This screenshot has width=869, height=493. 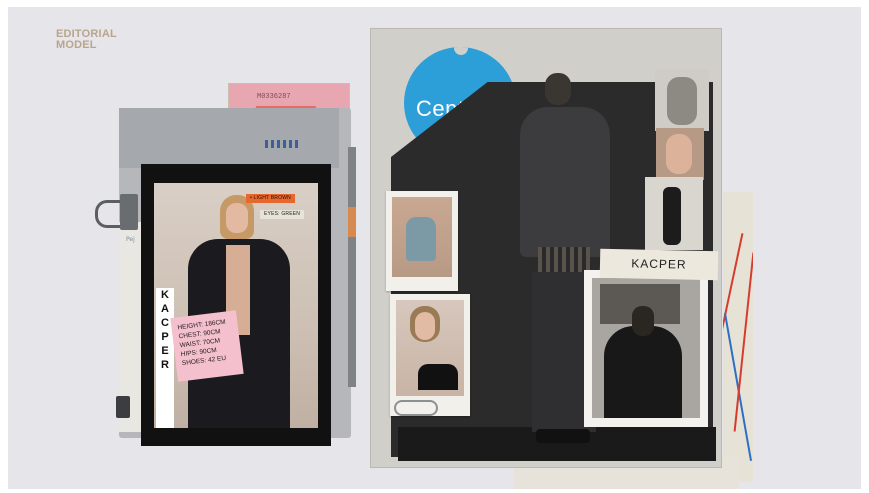 I want to click on brand-line2: MODEL, so click(x=76, y=45).